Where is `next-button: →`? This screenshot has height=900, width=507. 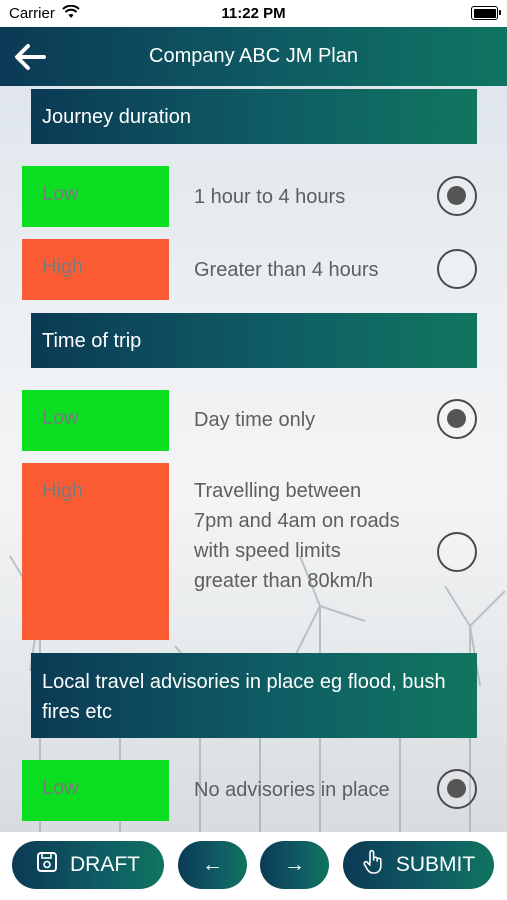 next-button: → is located at coordinates (294, 865).